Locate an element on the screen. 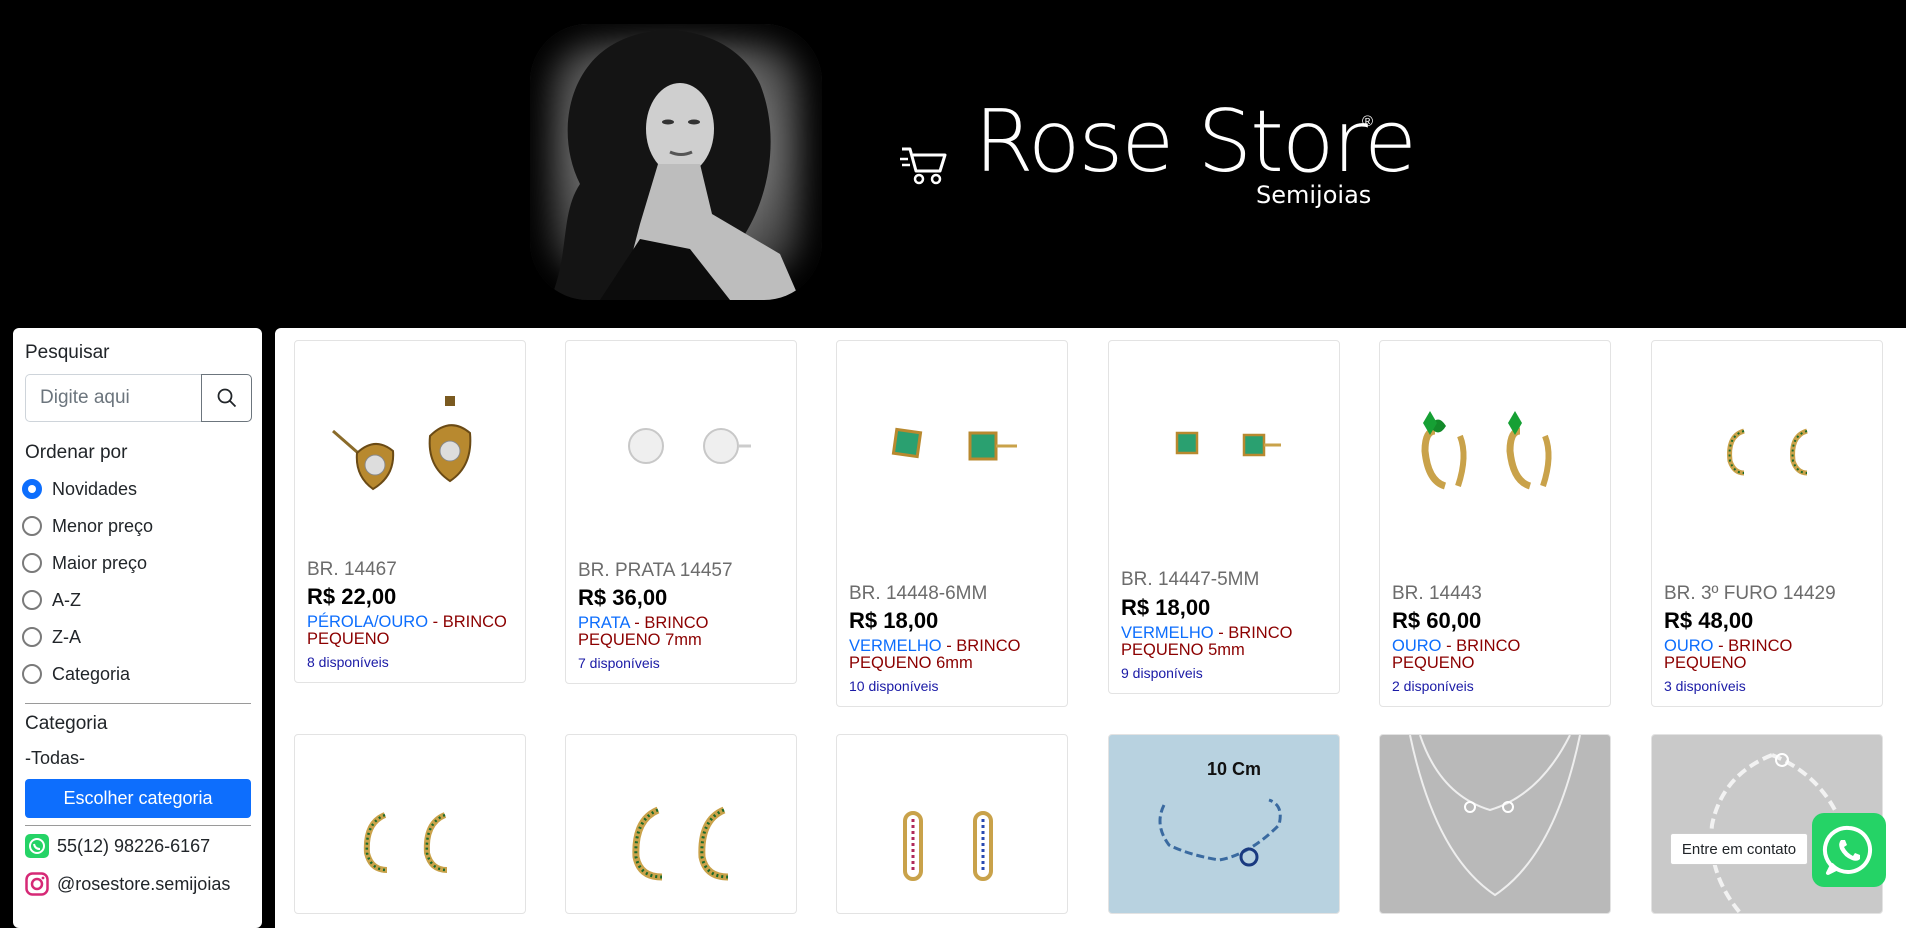 The image size is (1906, 928). product-price: R$ 22,00 is located at coordinates (352, 596).